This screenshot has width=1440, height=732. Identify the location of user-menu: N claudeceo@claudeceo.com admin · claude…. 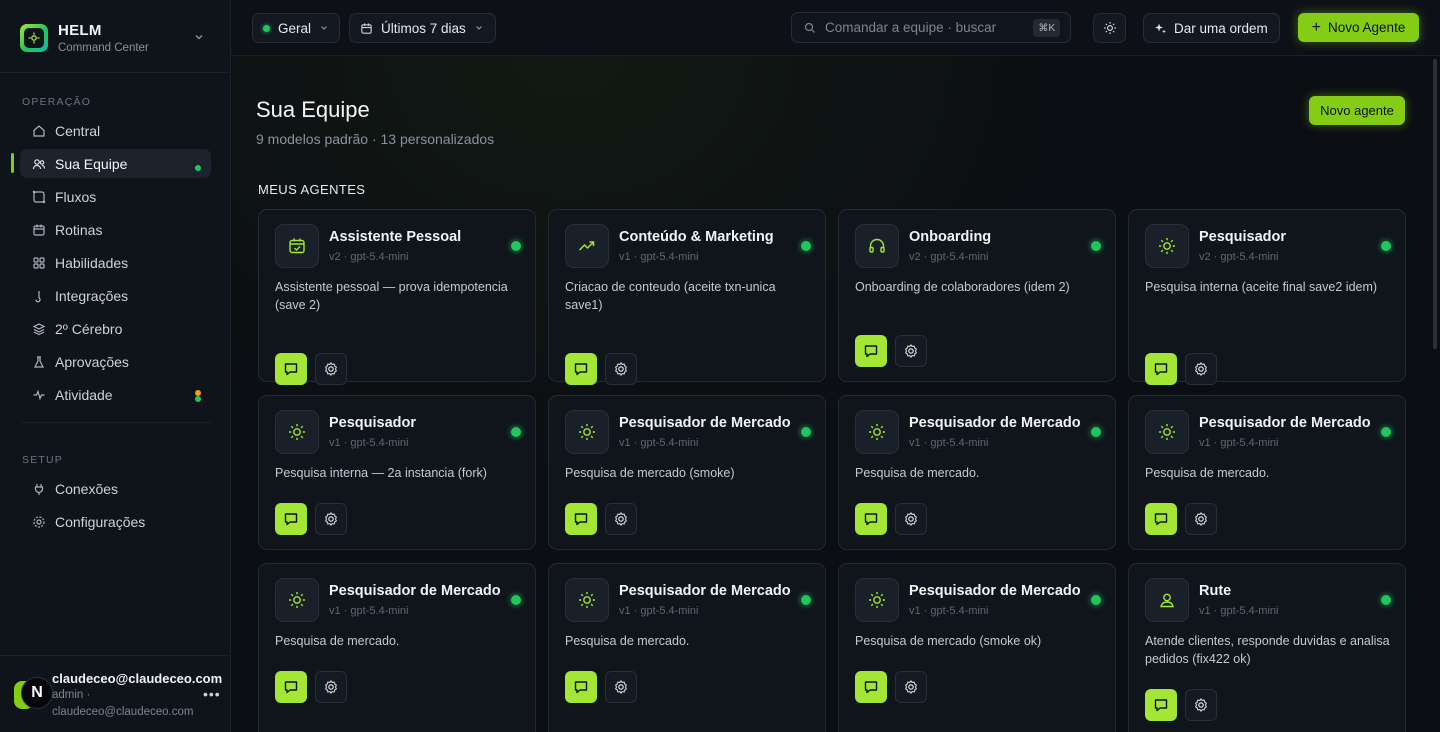
(115, 693).